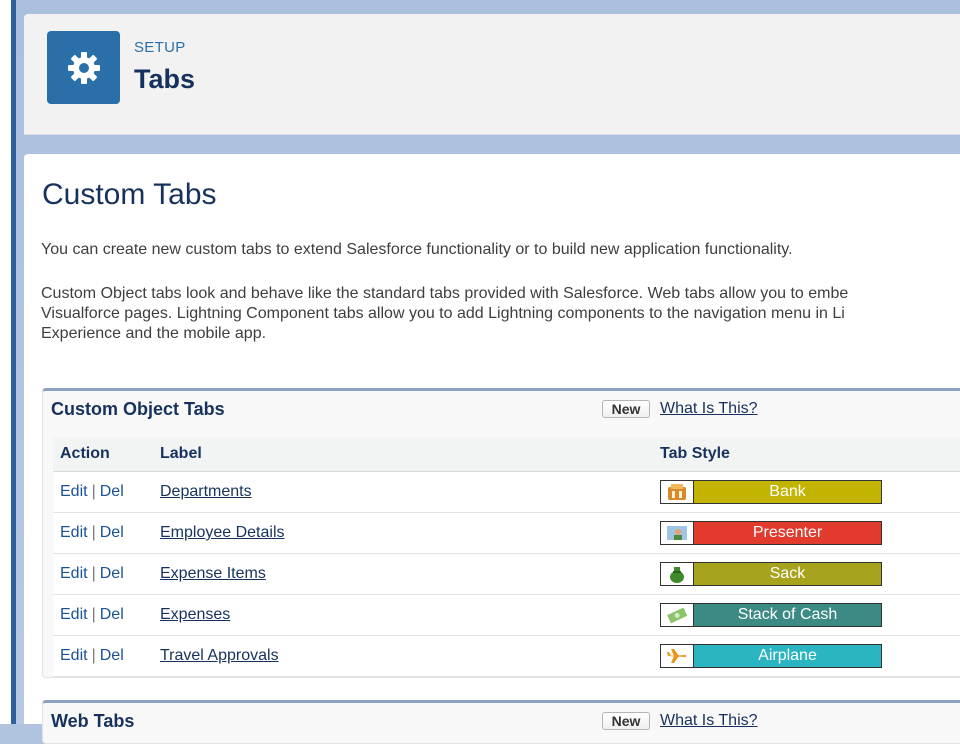 The width and height of the screenshot is (960, 744). I want to click on tab-label-link: Departments, so click(206, 491).